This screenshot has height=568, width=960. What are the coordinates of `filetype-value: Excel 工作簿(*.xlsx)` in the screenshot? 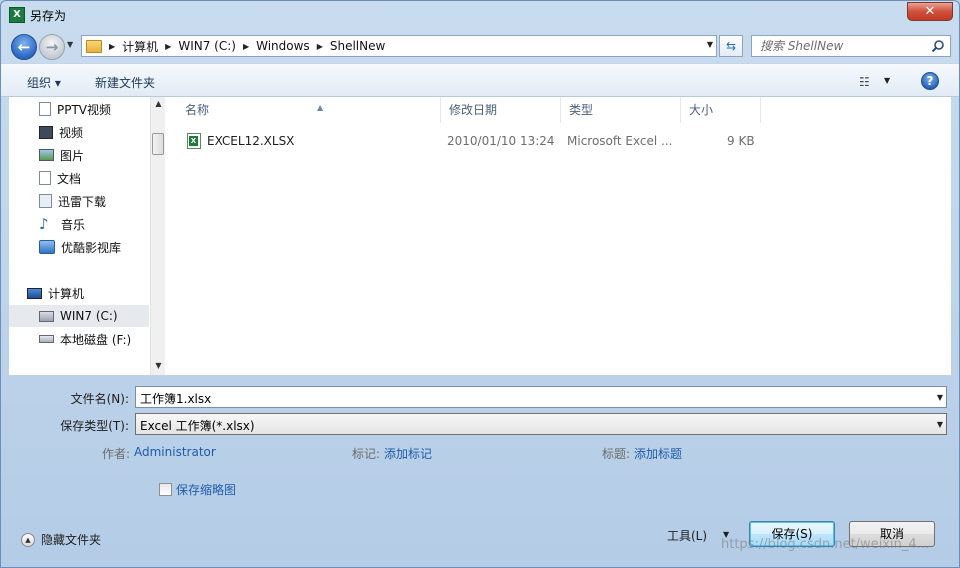 It's located at (197, 426).